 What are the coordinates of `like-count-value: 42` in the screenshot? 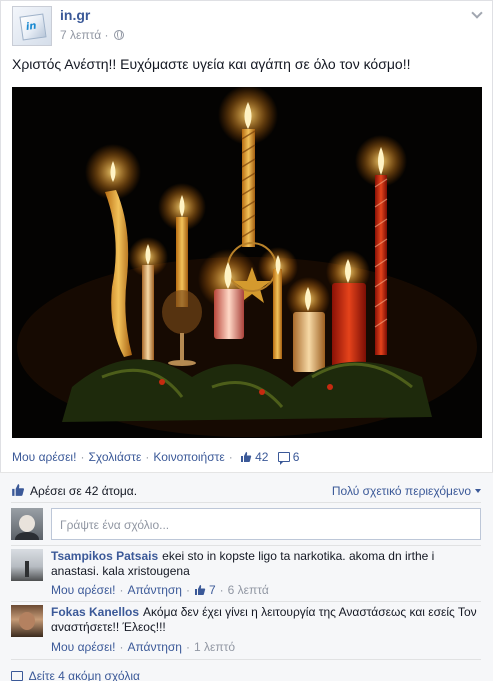 It's located at (262, 457).